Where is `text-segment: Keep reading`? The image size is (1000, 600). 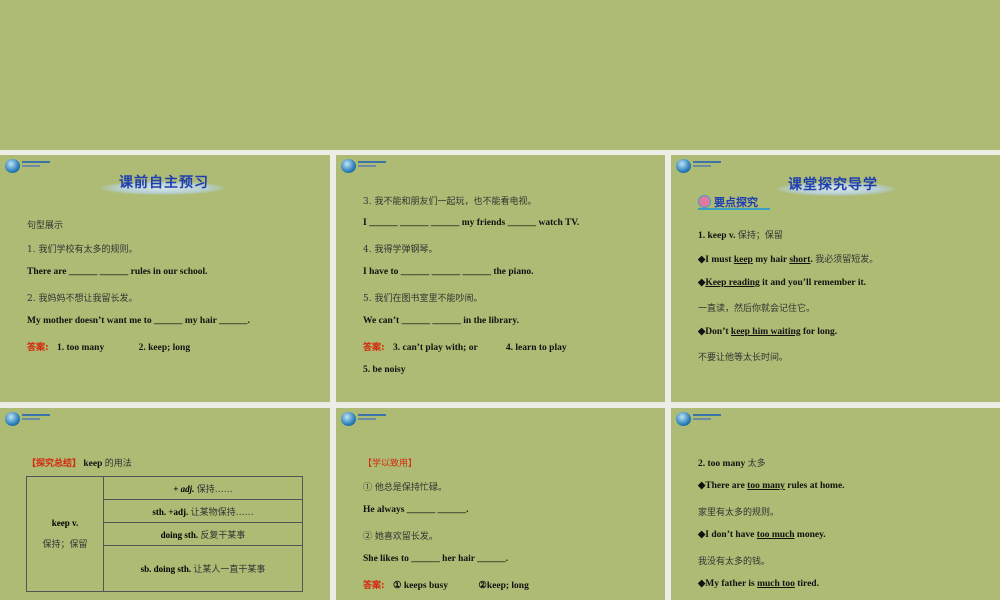
text-segment: Keep reading is located at coordinates (732, 283).